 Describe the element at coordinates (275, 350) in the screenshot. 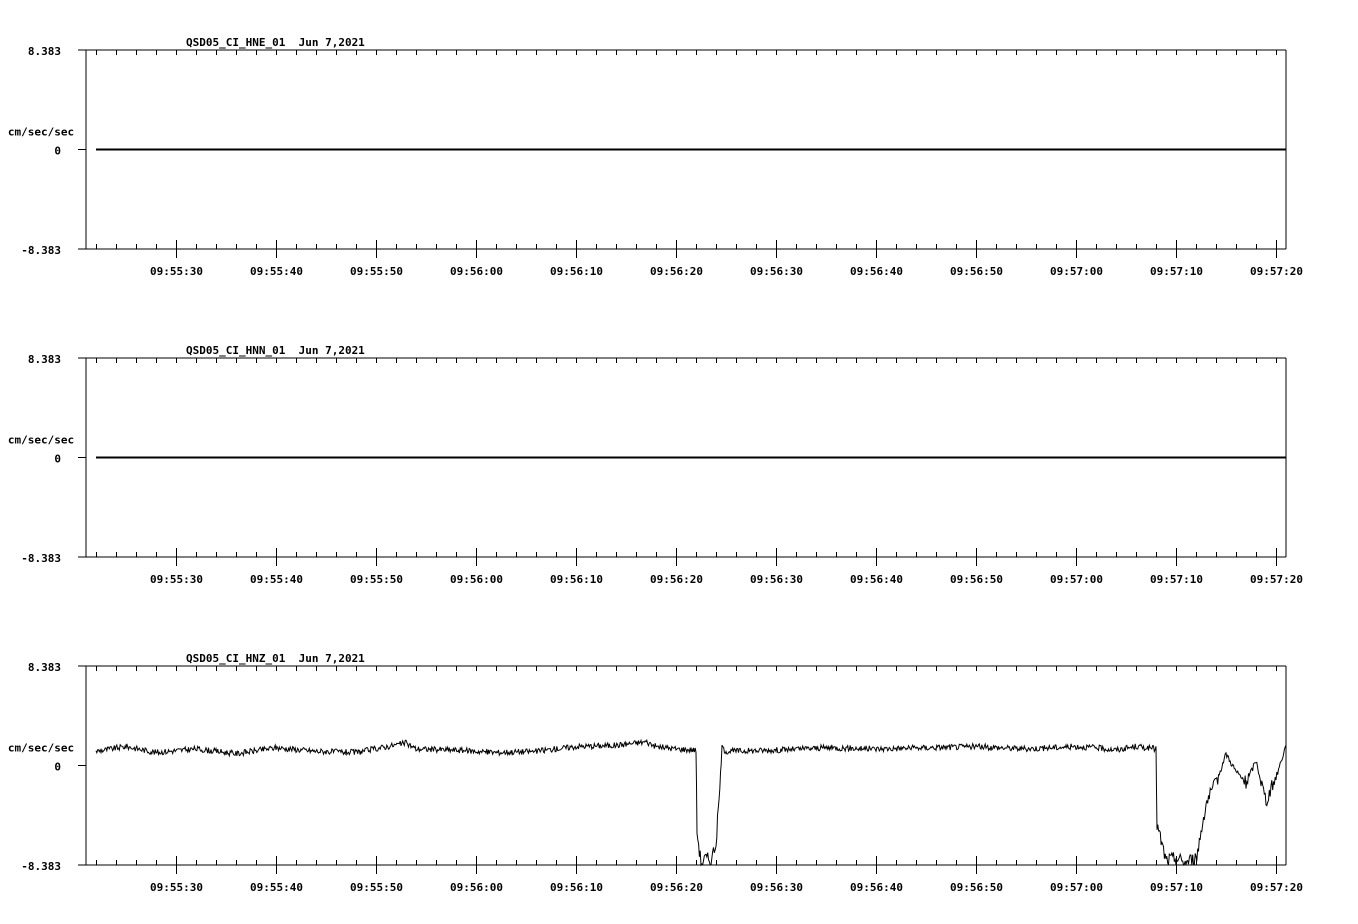

I see `chart-title: QSD05_CI_HNN_01 Jun 7,2021` at that location.